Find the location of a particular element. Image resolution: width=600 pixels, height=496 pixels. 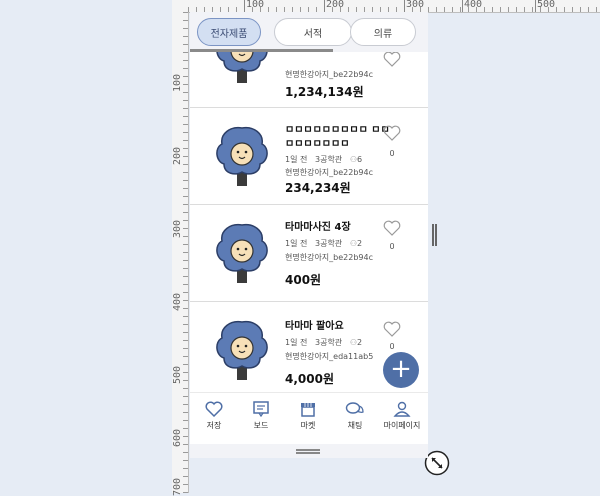

nav-item-market: 마켓 is located at coordinates (308, 416).